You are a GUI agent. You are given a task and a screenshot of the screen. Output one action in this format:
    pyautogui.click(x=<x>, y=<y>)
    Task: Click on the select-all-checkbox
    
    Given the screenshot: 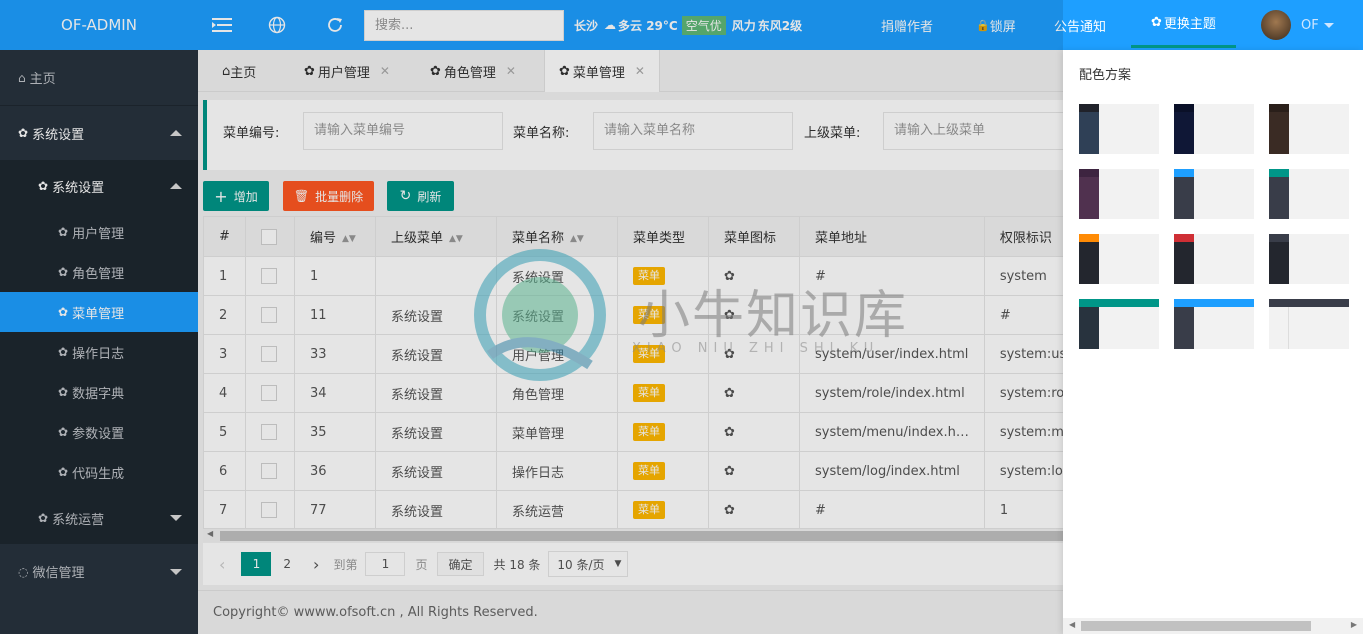 What is the action you would take?
    pyautogui.click(x=269, y=236)
    